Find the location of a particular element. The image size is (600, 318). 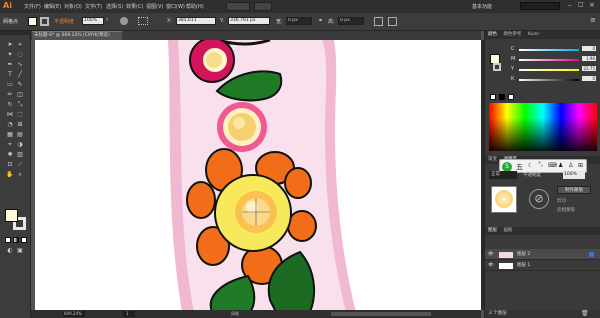

menu-edit: 编辑(E) is located at coordinates (52, 6).